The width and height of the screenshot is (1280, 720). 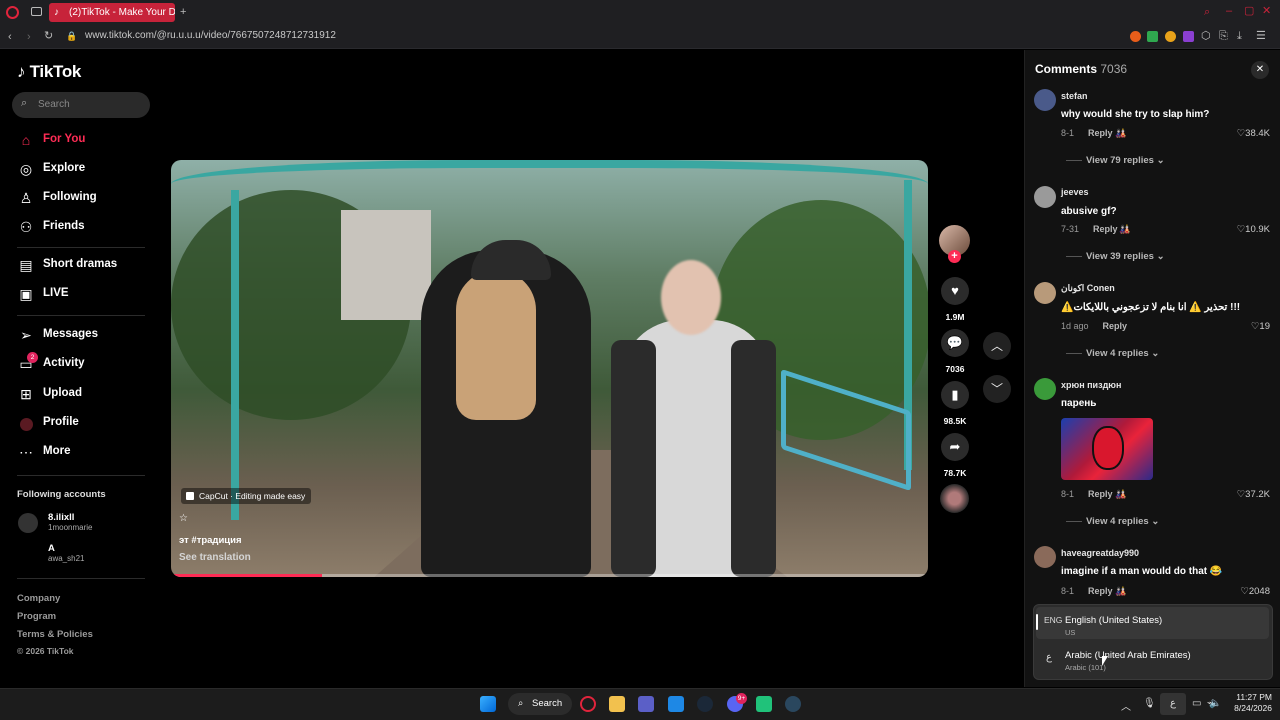 What do you see at coordinates (87, 423) in the screenshot?
I see `nav-profile: Profile` at bounding box center [87, 423].